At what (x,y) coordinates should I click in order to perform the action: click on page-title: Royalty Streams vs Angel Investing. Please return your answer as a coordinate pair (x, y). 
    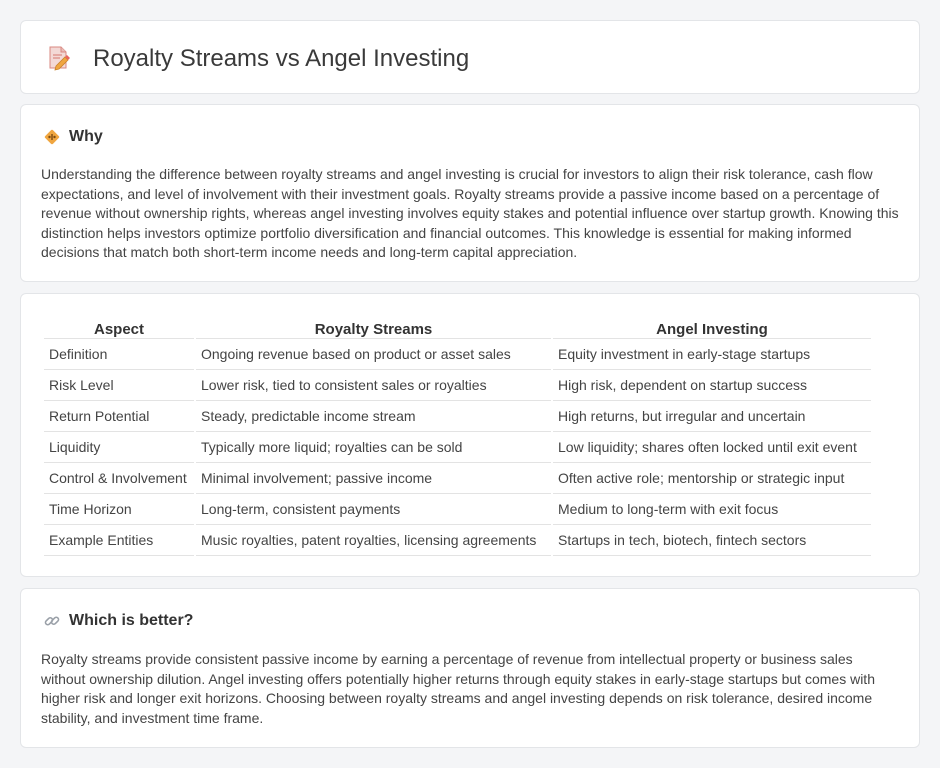
    Looking at the image, I should click on (281, 58).